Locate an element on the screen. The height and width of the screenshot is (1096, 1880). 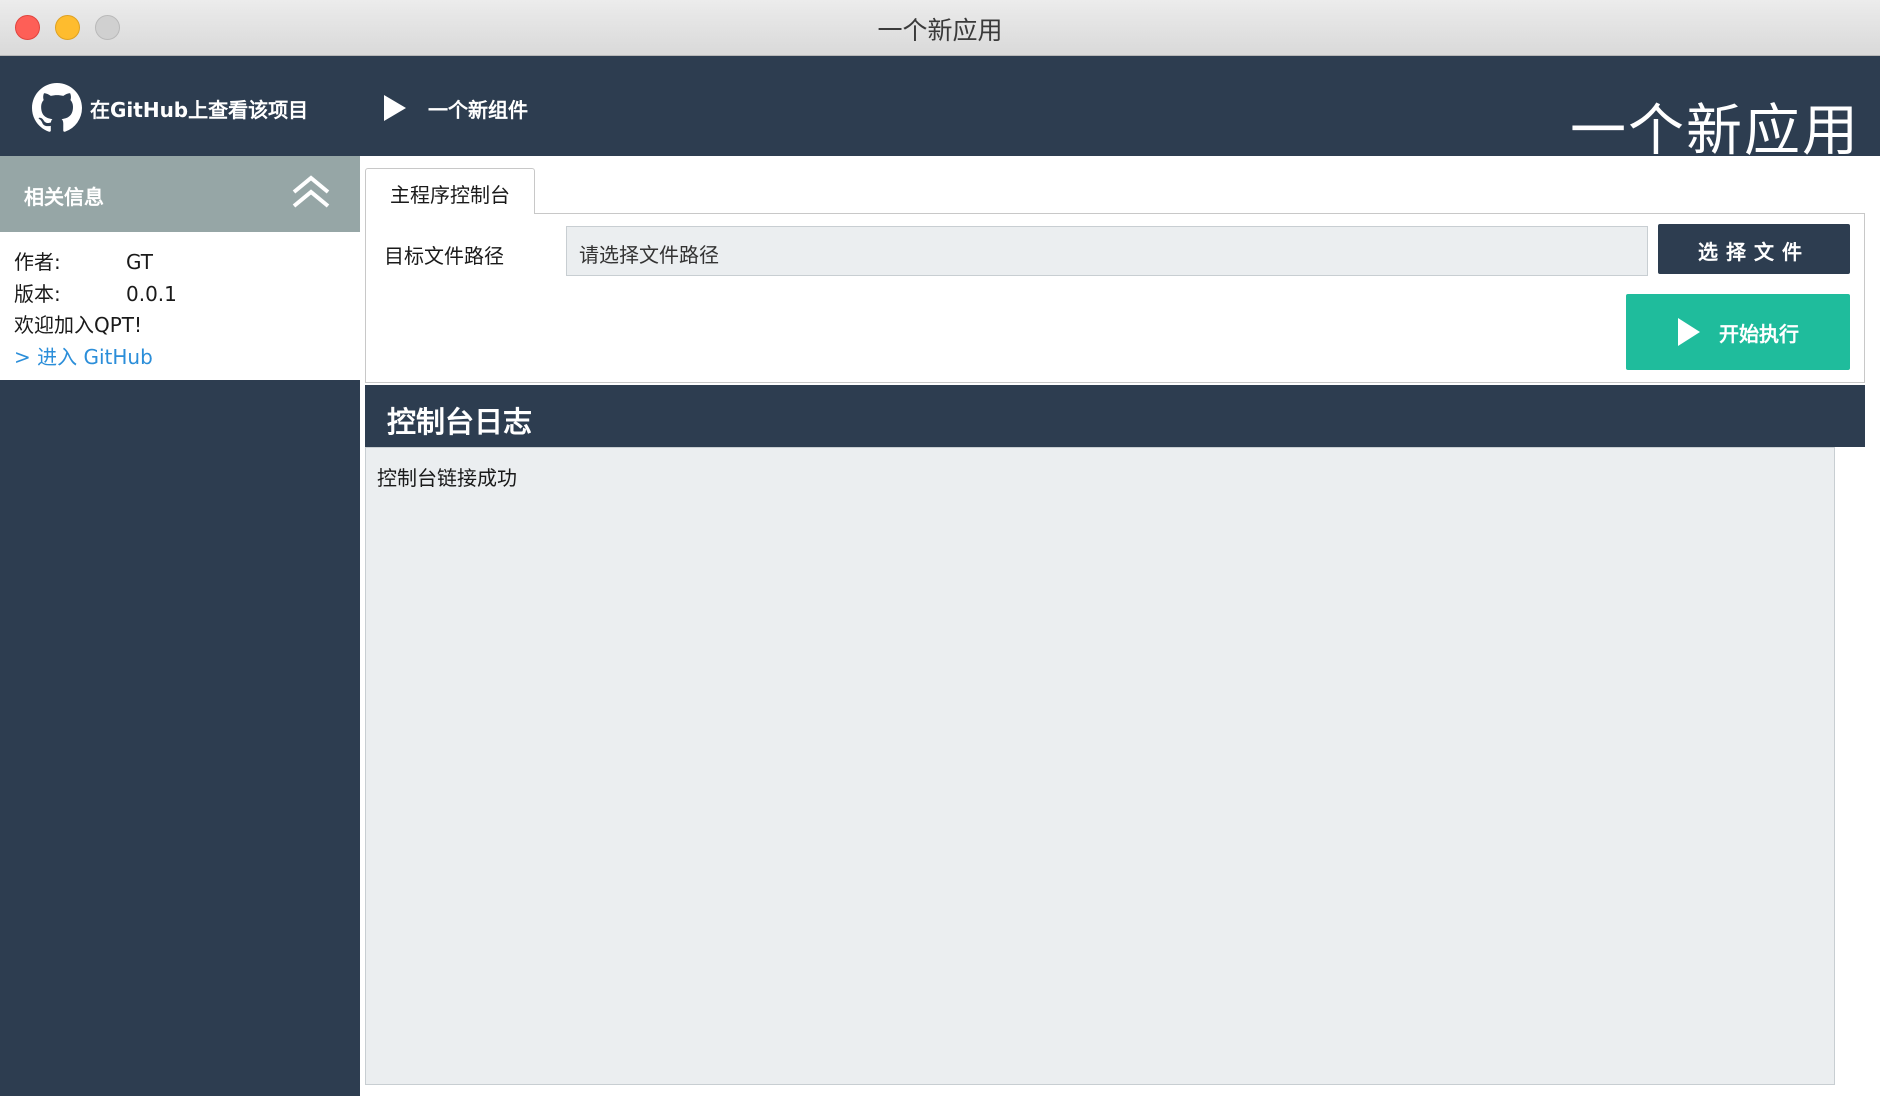
start-run-label: 开始执行 is located at coordinates (1759, 333).